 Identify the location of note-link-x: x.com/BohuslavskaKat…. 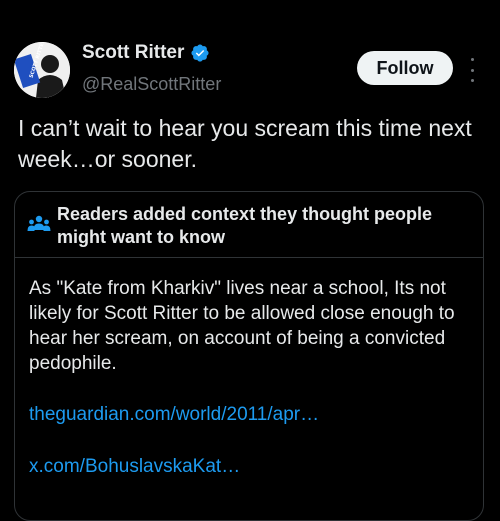
(134, 467).